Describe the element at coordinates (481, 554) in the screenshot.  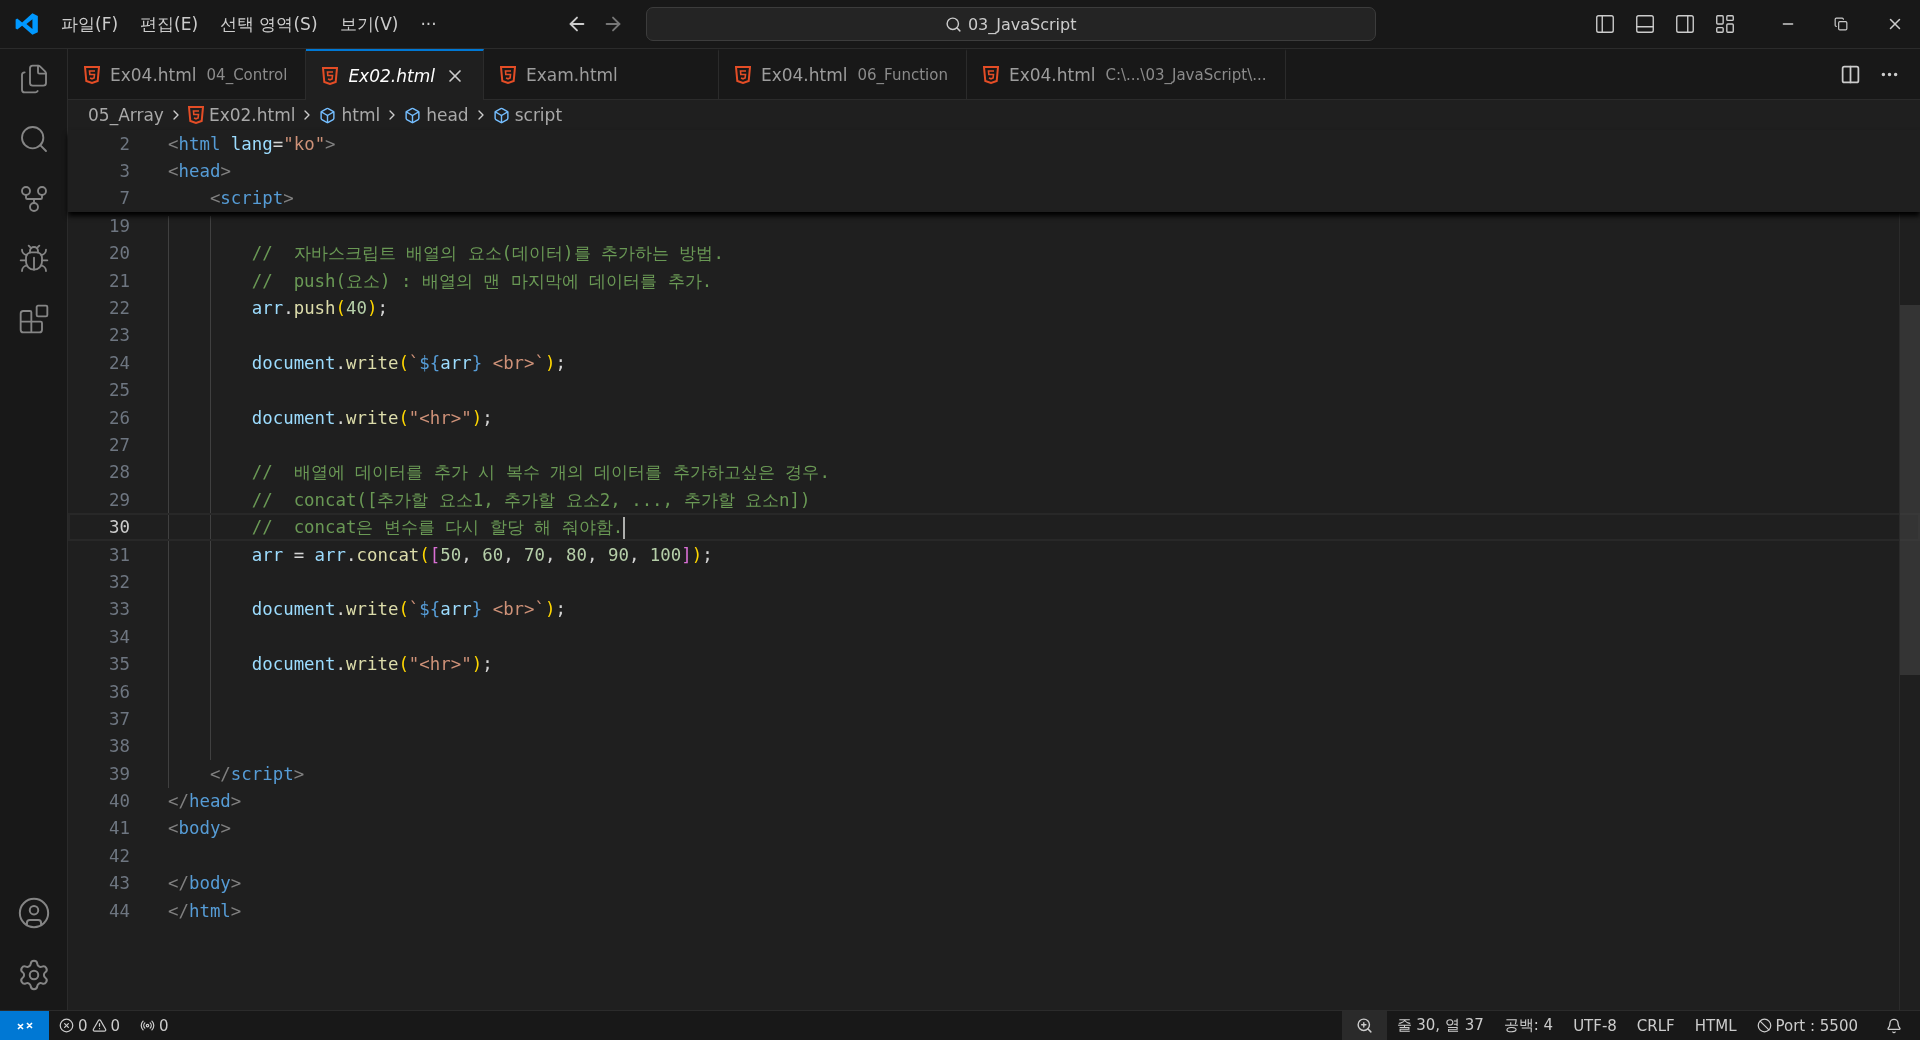
I see `code-line: arr = arr.concat([50, 60, 70, 80, 90, 100]);` at that location.